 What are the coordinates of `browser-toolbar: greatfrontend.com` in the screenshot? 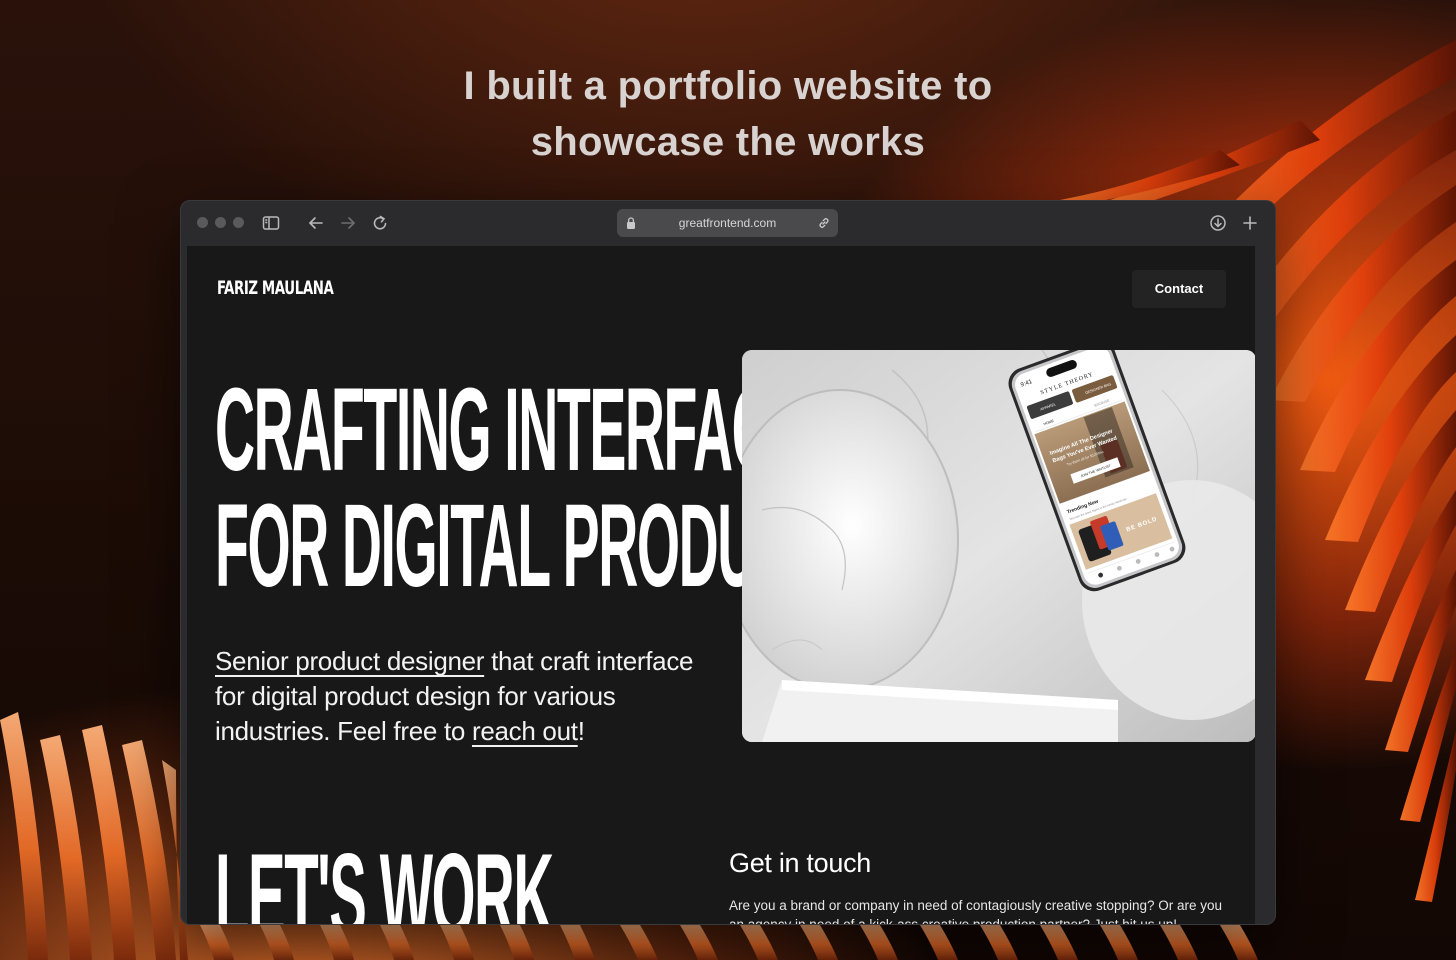 It's located at (728, 223).